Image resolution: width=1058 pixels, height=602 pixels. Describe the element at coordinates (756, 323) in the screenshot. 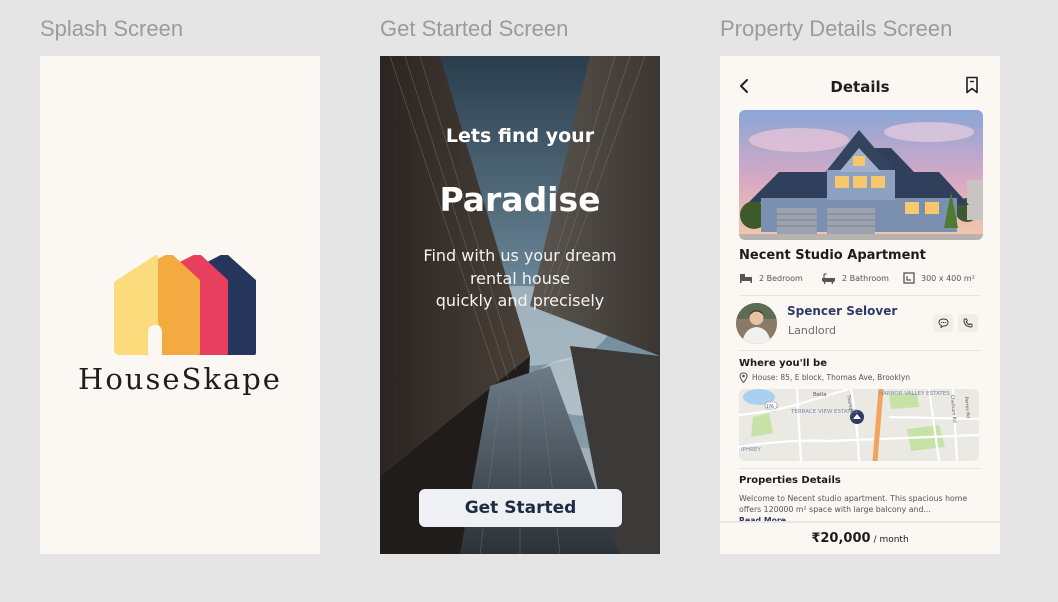

I see `avatar` at that location.